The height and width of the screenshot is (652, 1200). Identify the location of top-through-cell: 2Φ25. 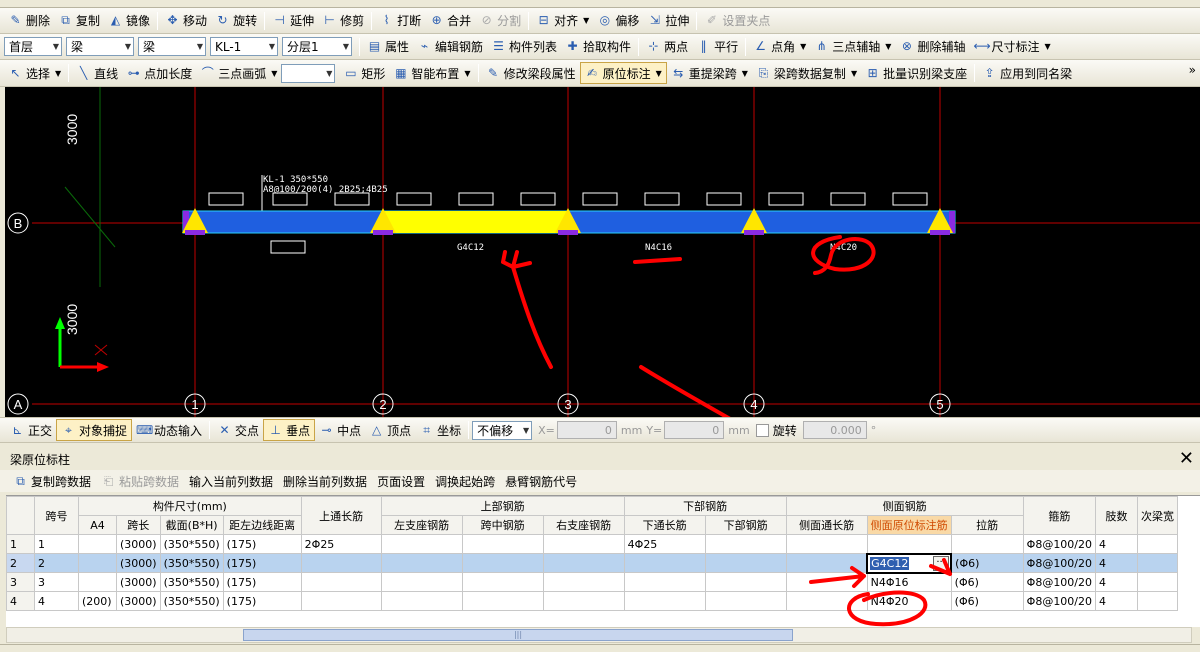
(341, 544).